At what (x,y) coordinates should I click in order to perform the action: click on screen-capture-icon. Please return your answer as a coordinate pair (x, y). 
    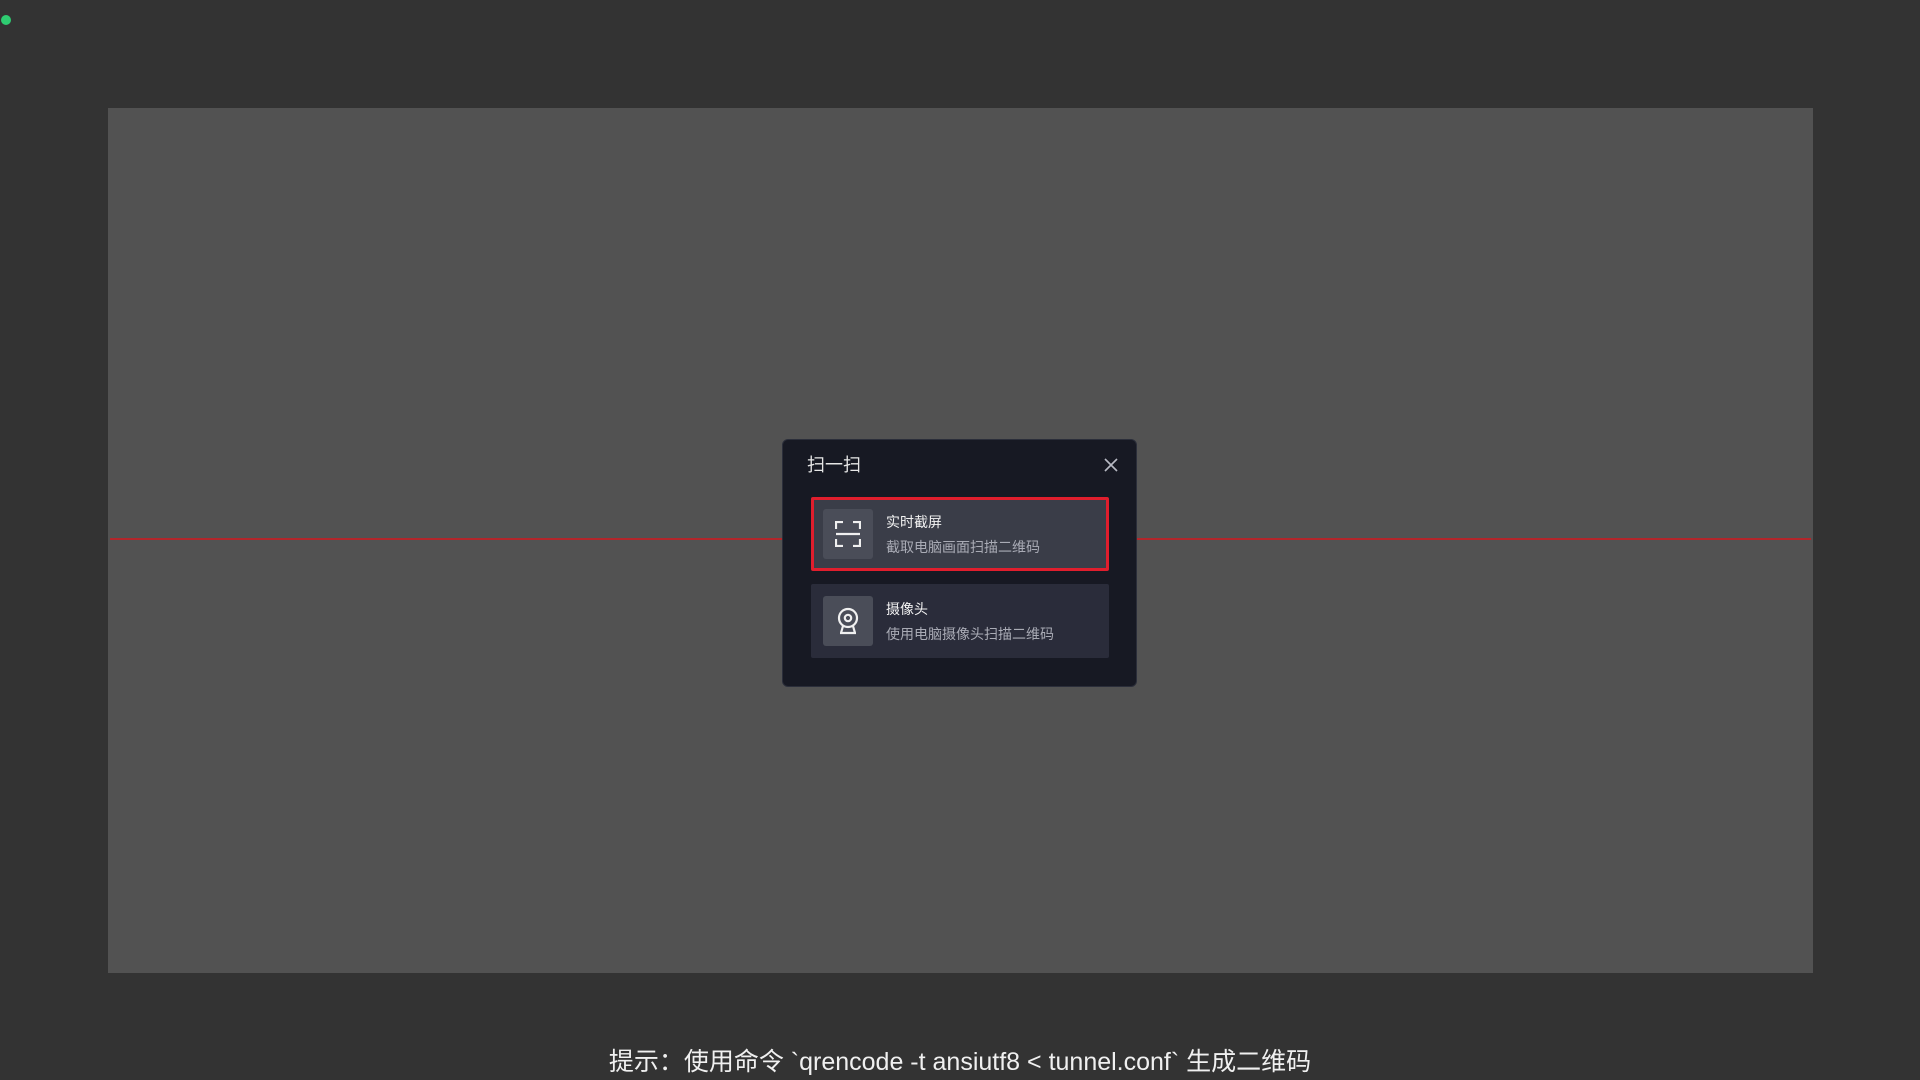
    Looking at the image, I should click on (848, 534).